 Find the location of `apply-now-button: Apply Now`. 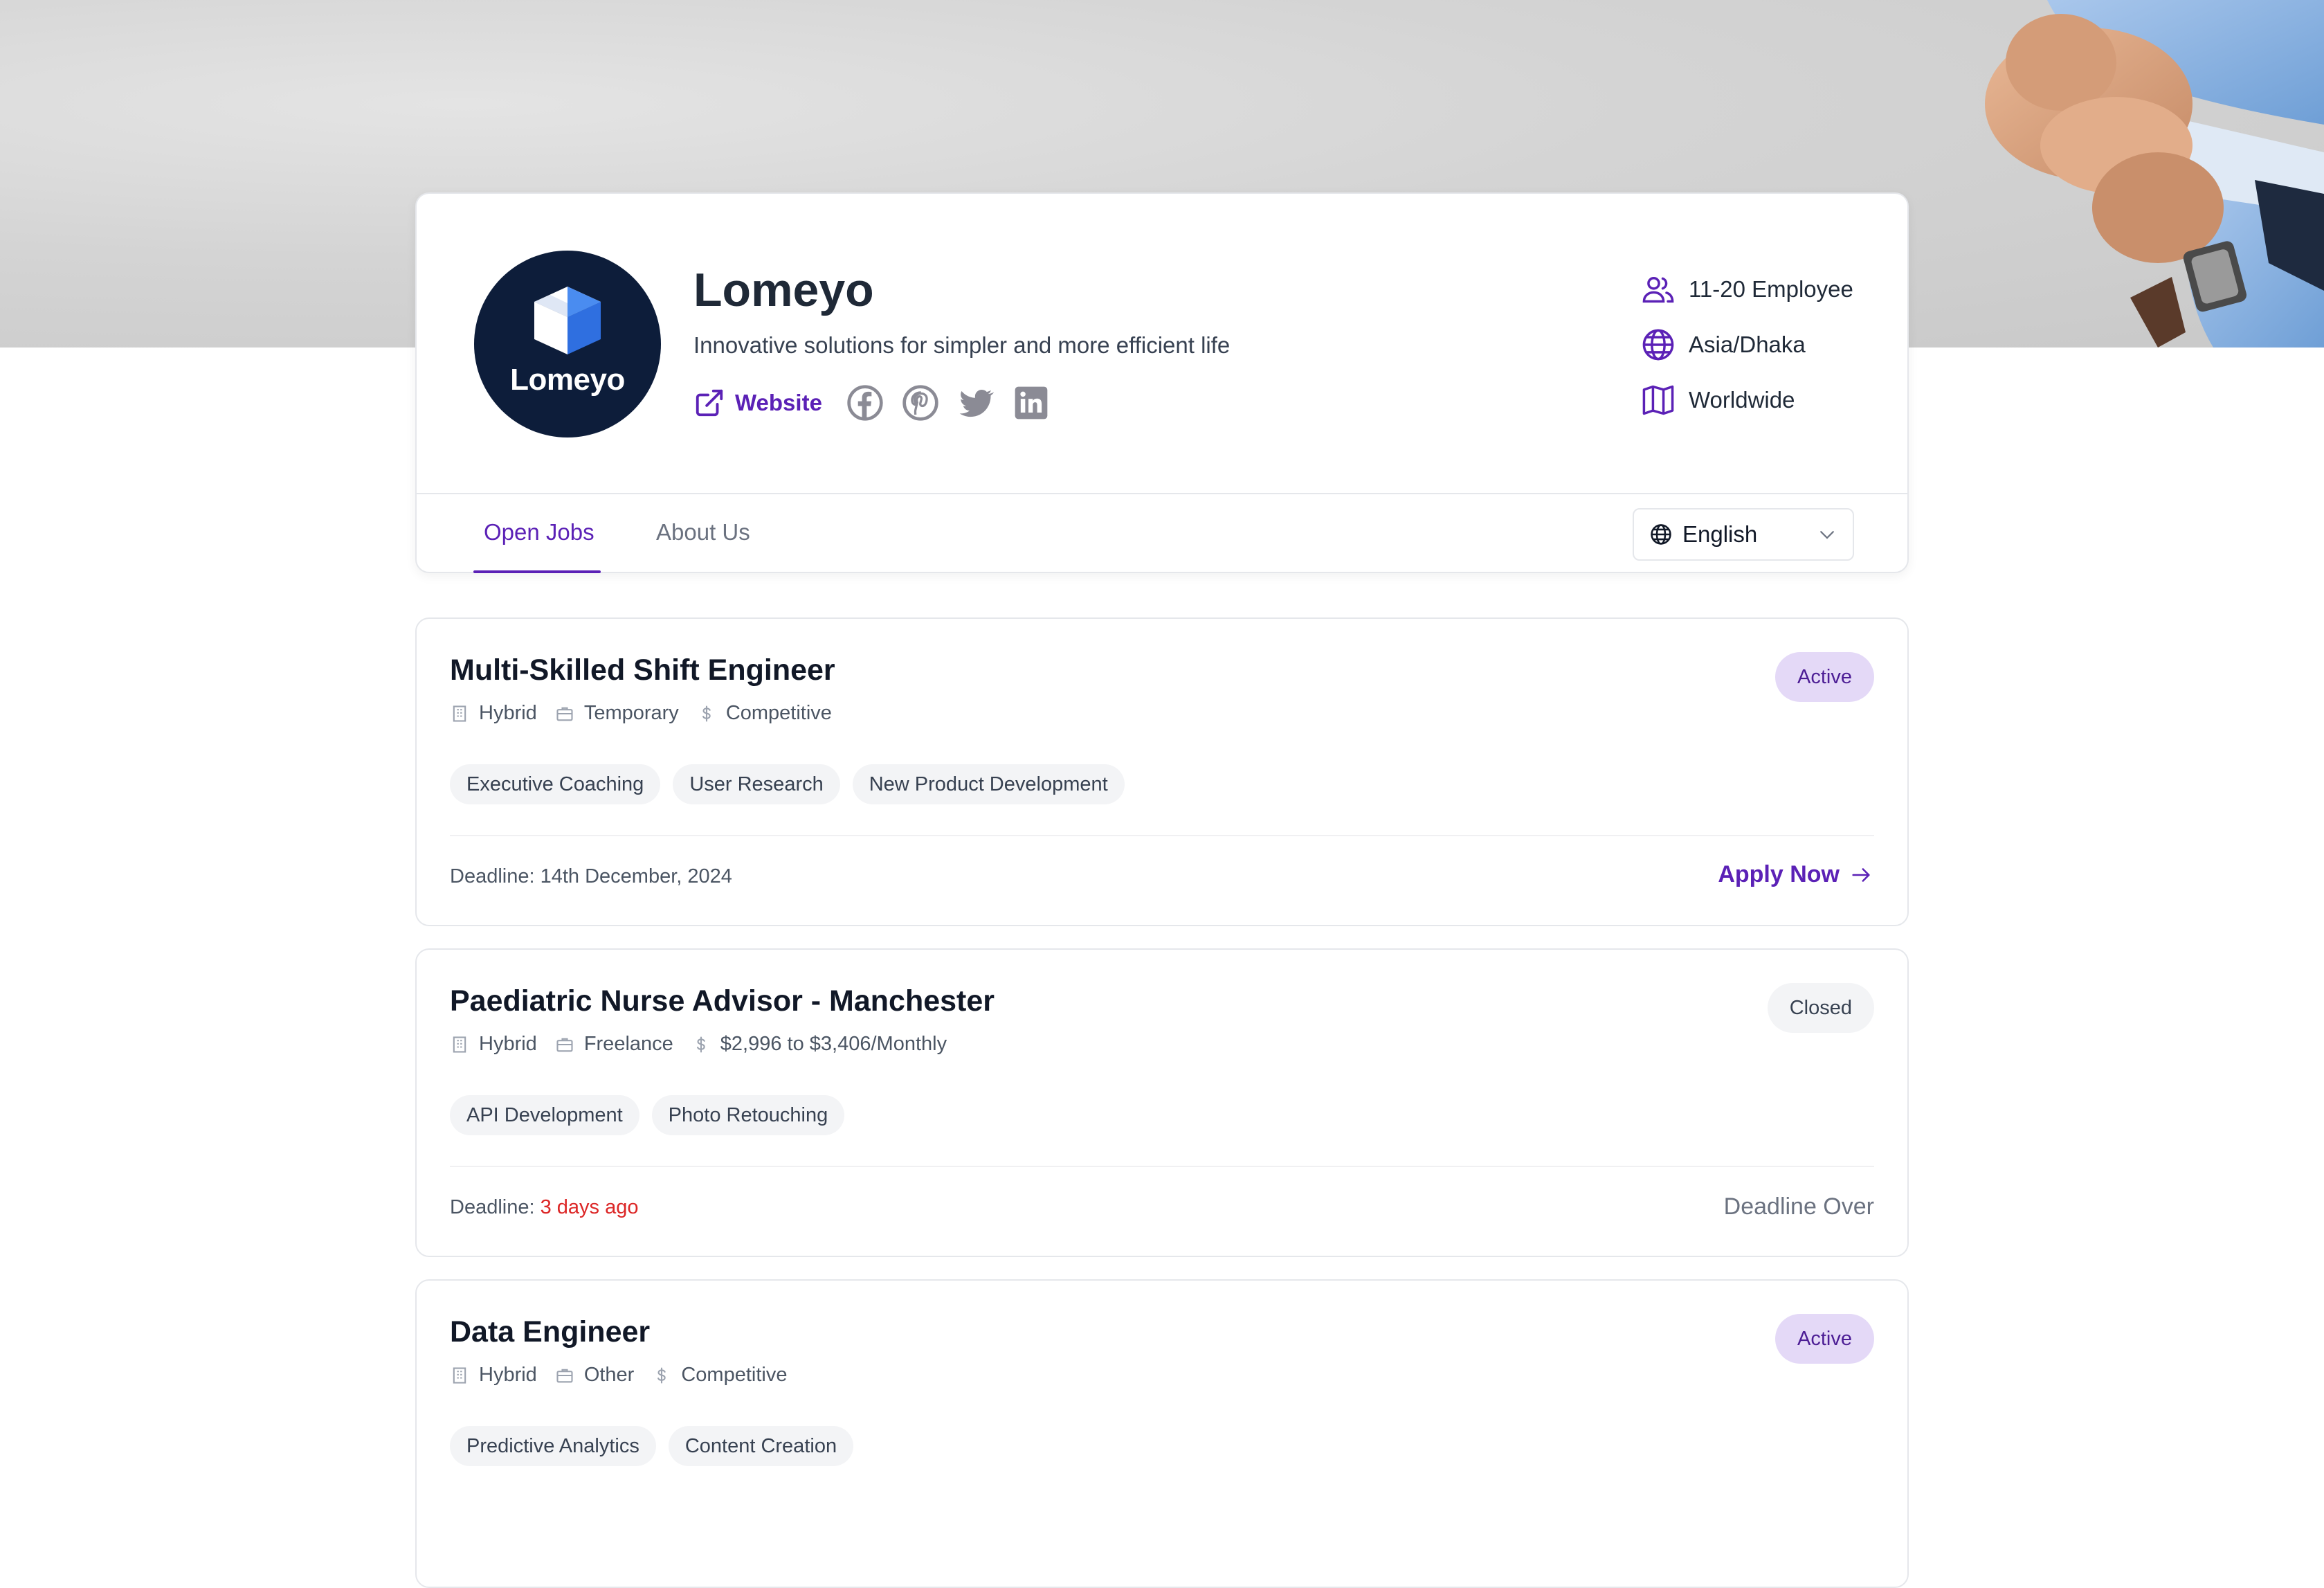

apply-now-button: Apply Now is located at coordinates (1796, 874).